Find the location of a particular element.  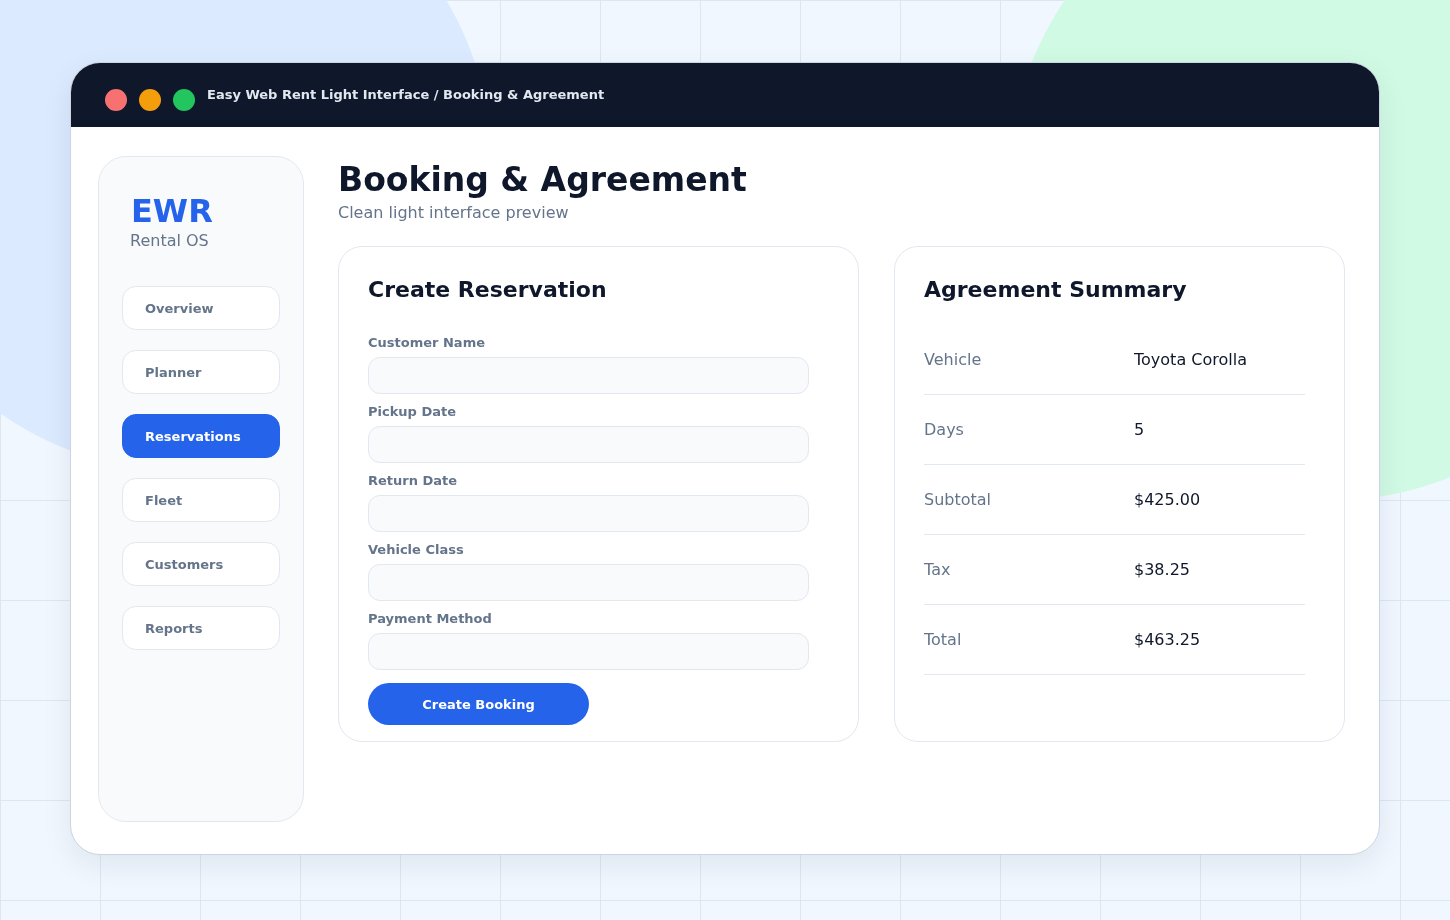

summary-label: Days is located at coordinates (944, 429).